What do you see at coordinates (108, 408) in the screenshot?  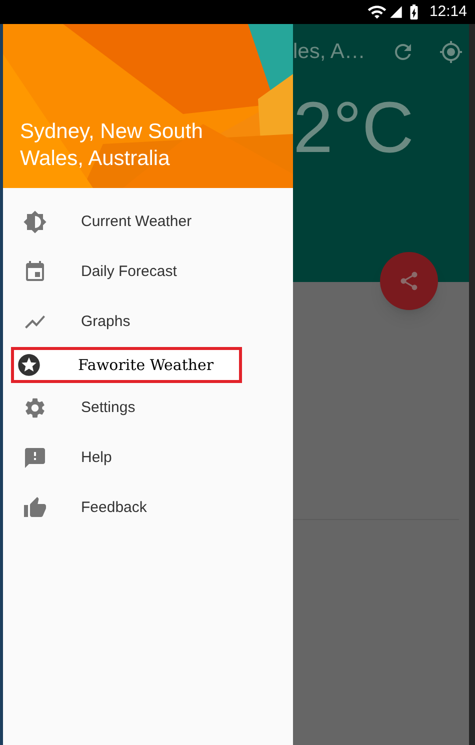 I see `menu-item-label: Settings` at bounding box center [108, 408].